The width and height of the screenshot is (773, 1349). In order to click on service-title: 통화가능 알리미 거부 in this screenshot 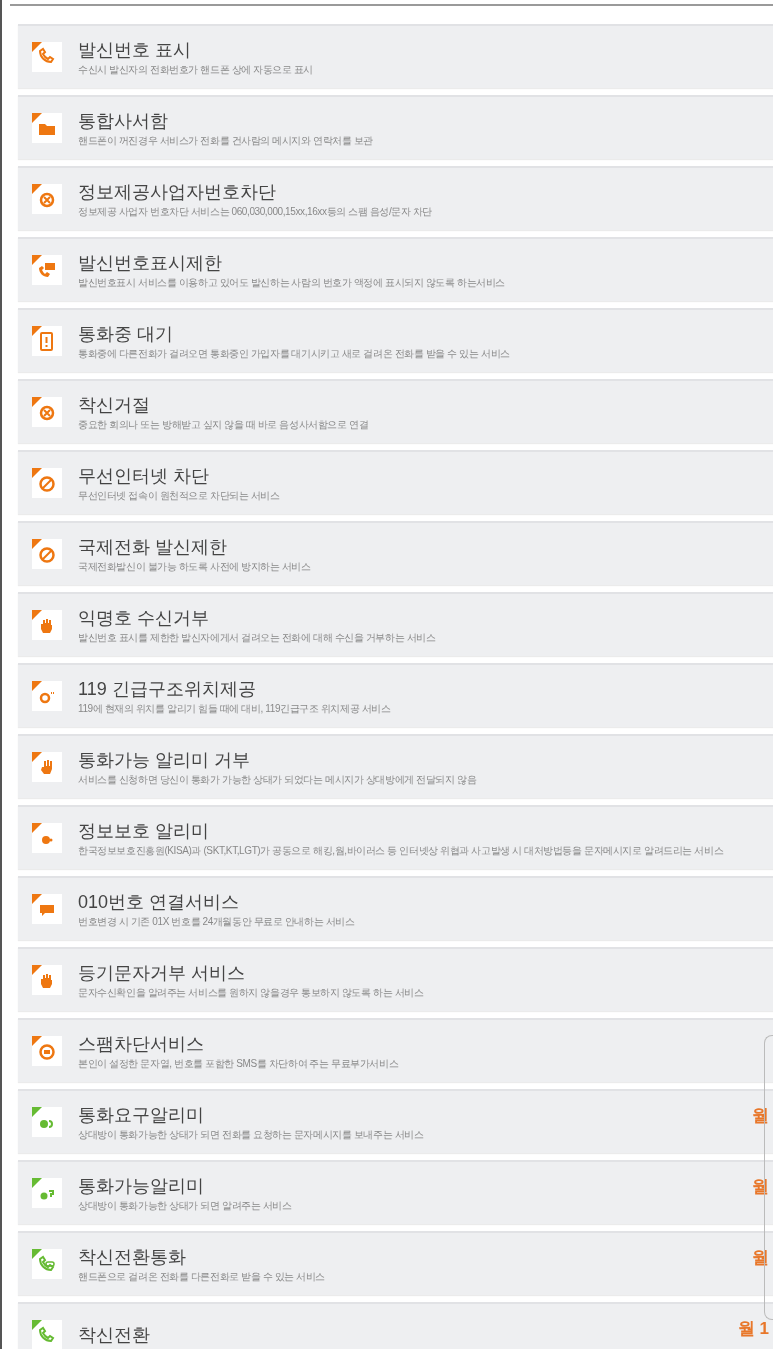, I will do `click(164, 759)`.